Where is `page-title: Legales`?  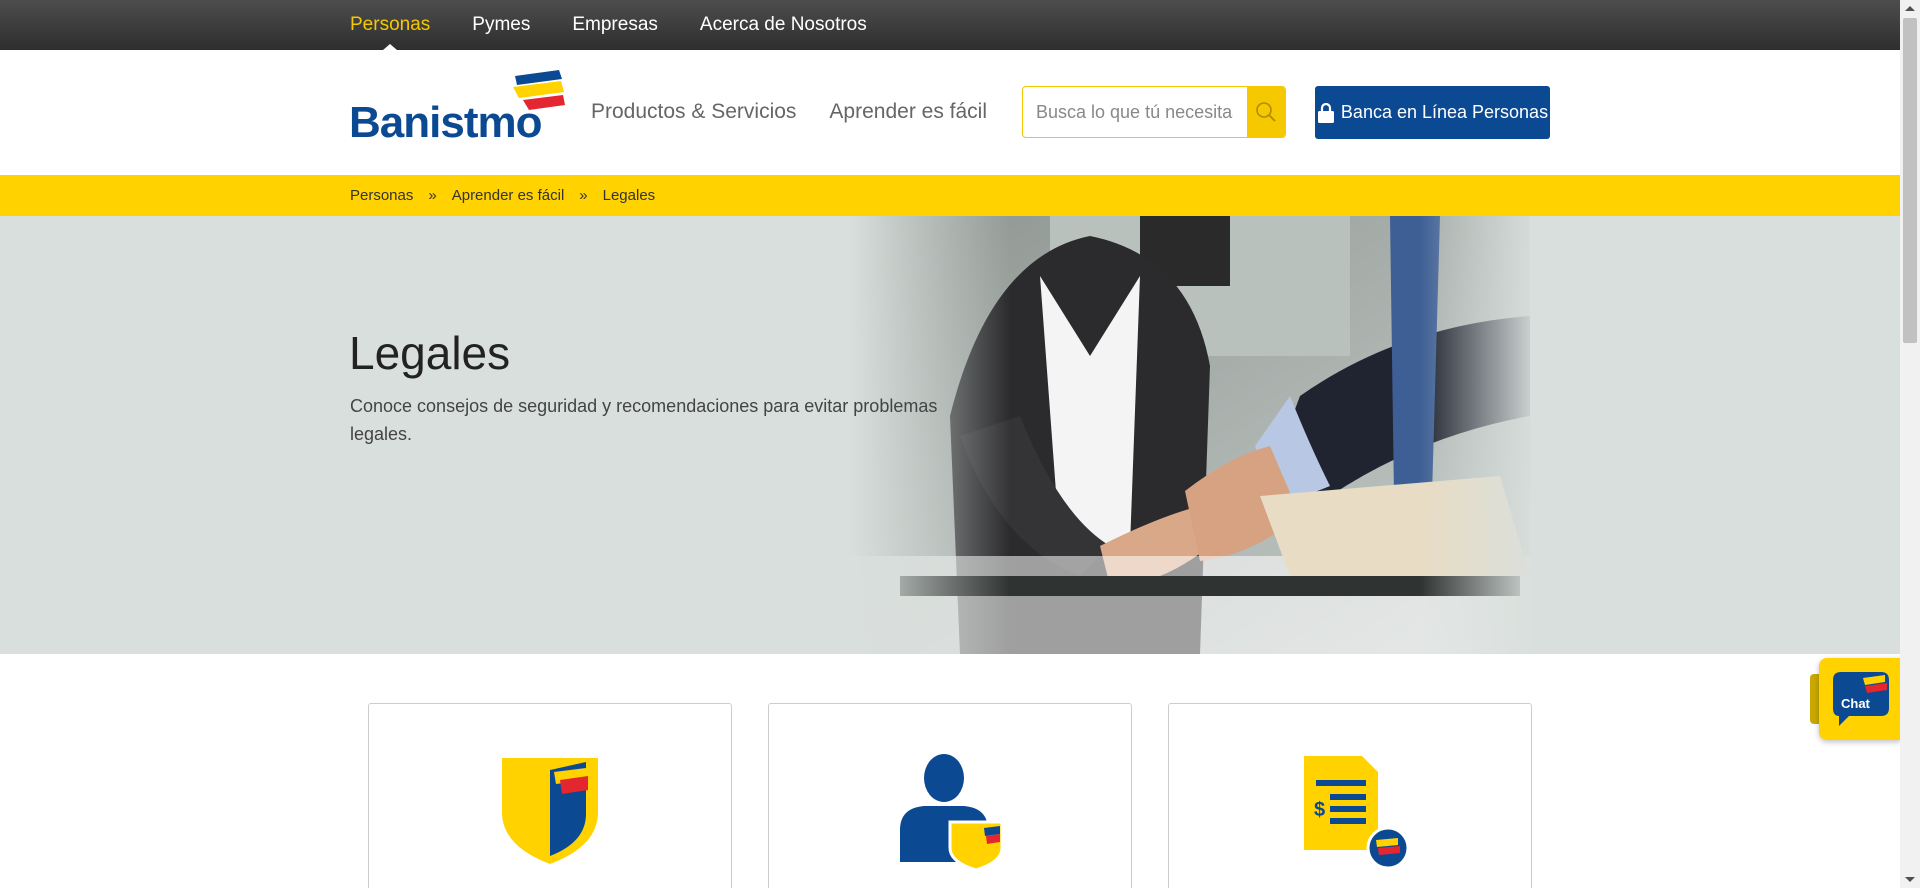
page-title: Legales is located at coordinates (430, 353).